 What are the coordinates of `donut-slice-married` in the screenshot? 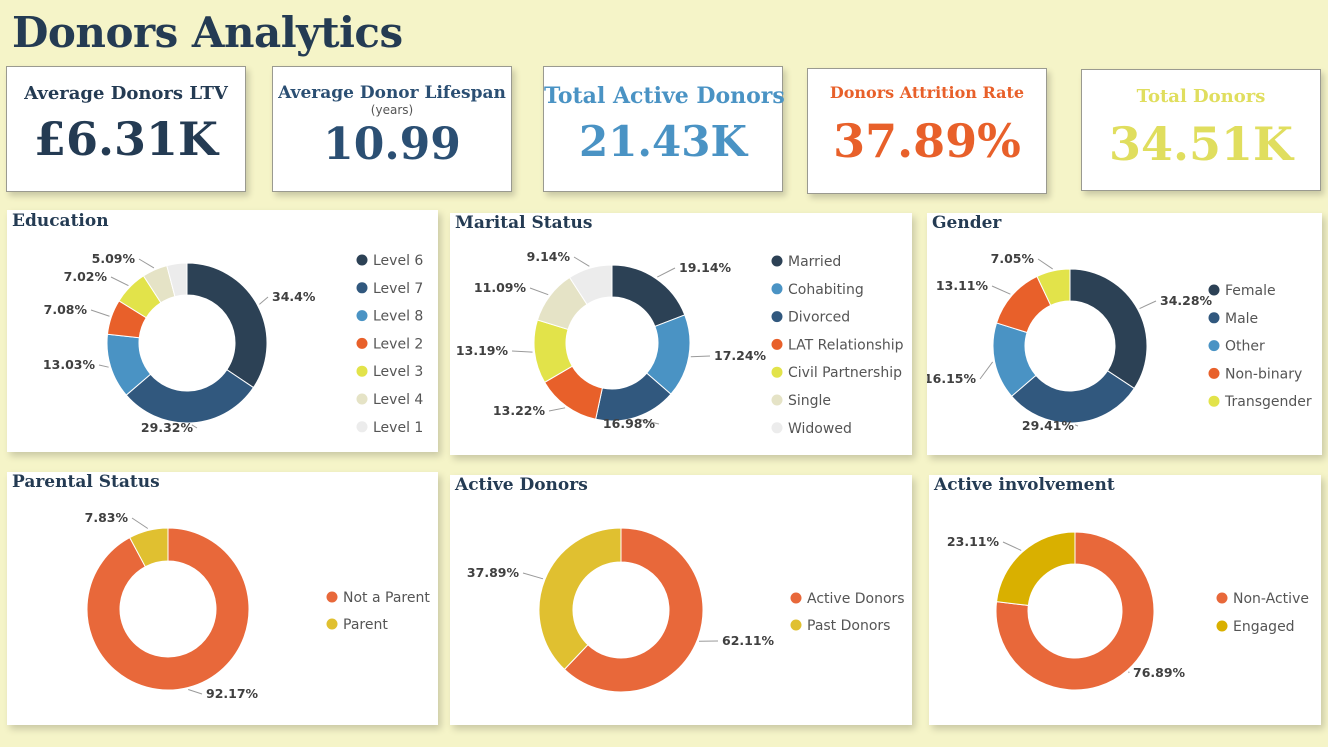 It's located at (648, 296).